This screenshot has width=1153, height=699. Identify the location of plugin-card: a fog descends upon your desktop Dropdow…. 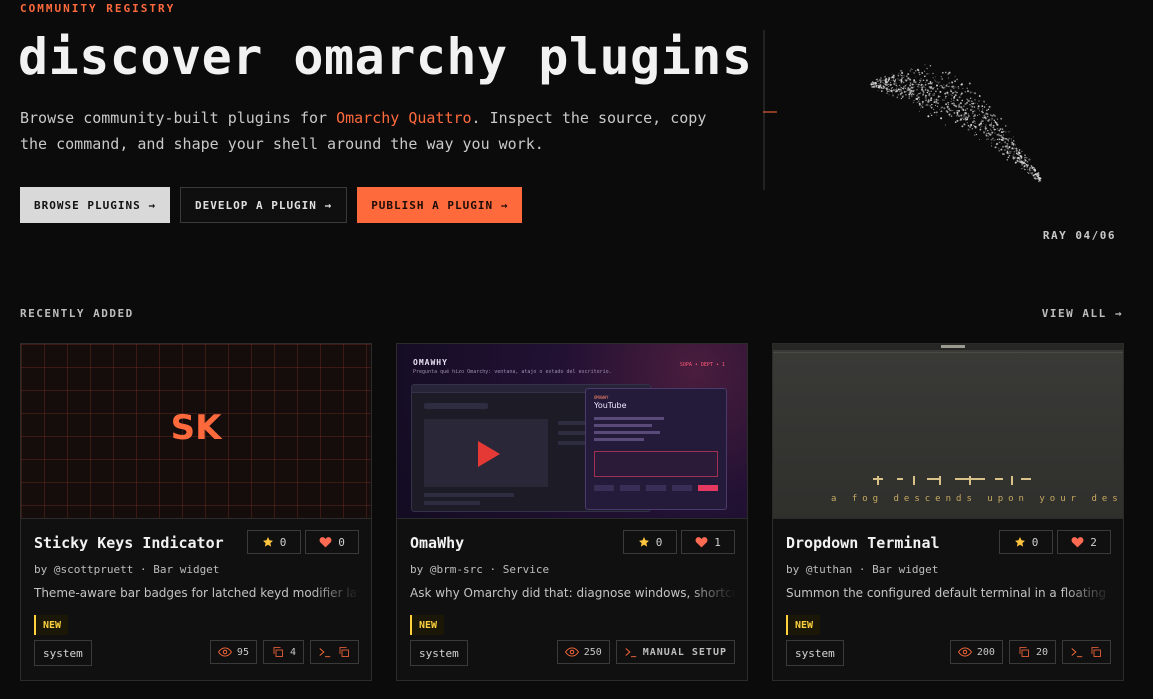
(948, 512).